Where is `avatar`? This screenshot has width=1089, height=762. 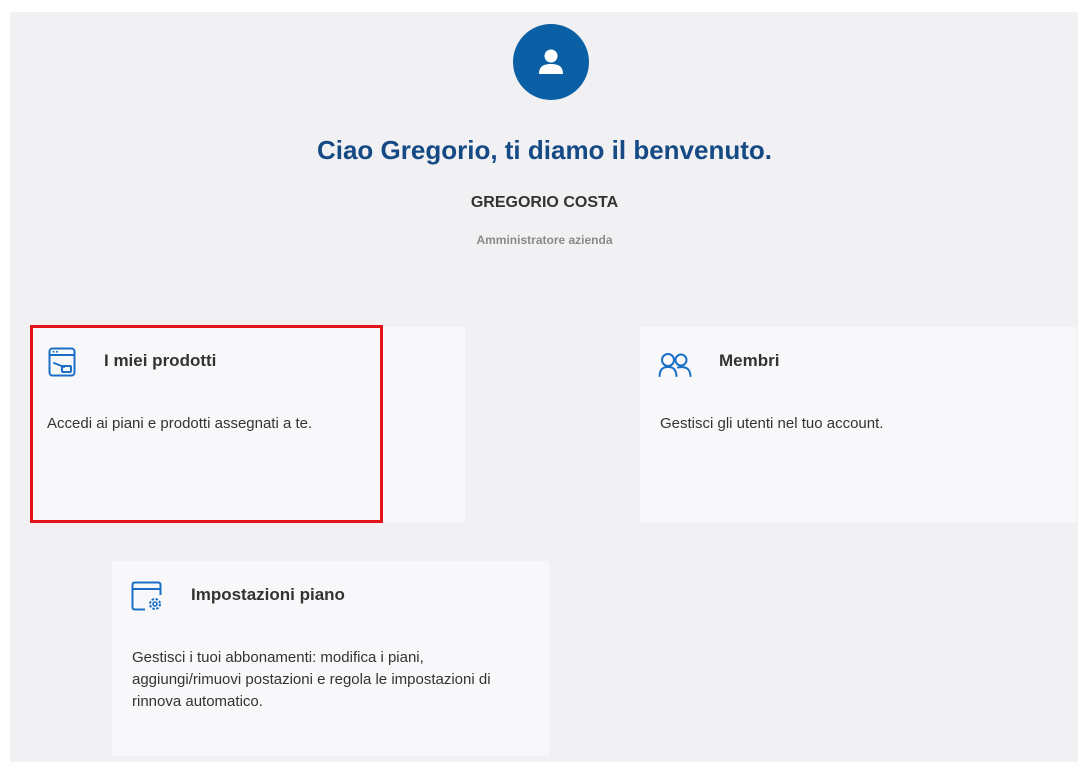 avatar is located at coordinates (551, 62).